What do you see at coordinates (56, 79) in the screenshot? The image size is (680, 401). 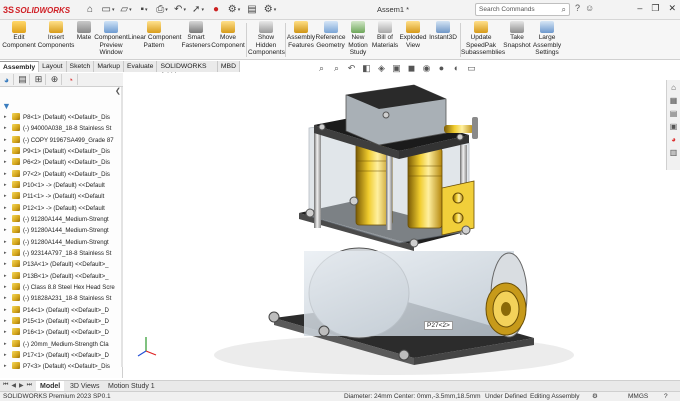 I see `dimxpert-tab-icon: ⊕` at bounding box center [56, 79].